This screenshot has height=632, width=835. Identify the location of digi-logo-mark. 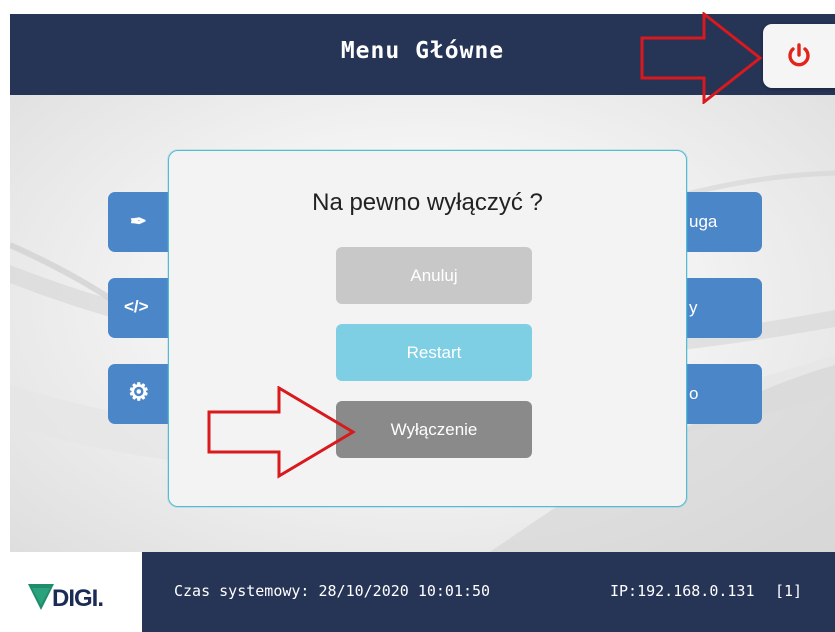
(41, 597).